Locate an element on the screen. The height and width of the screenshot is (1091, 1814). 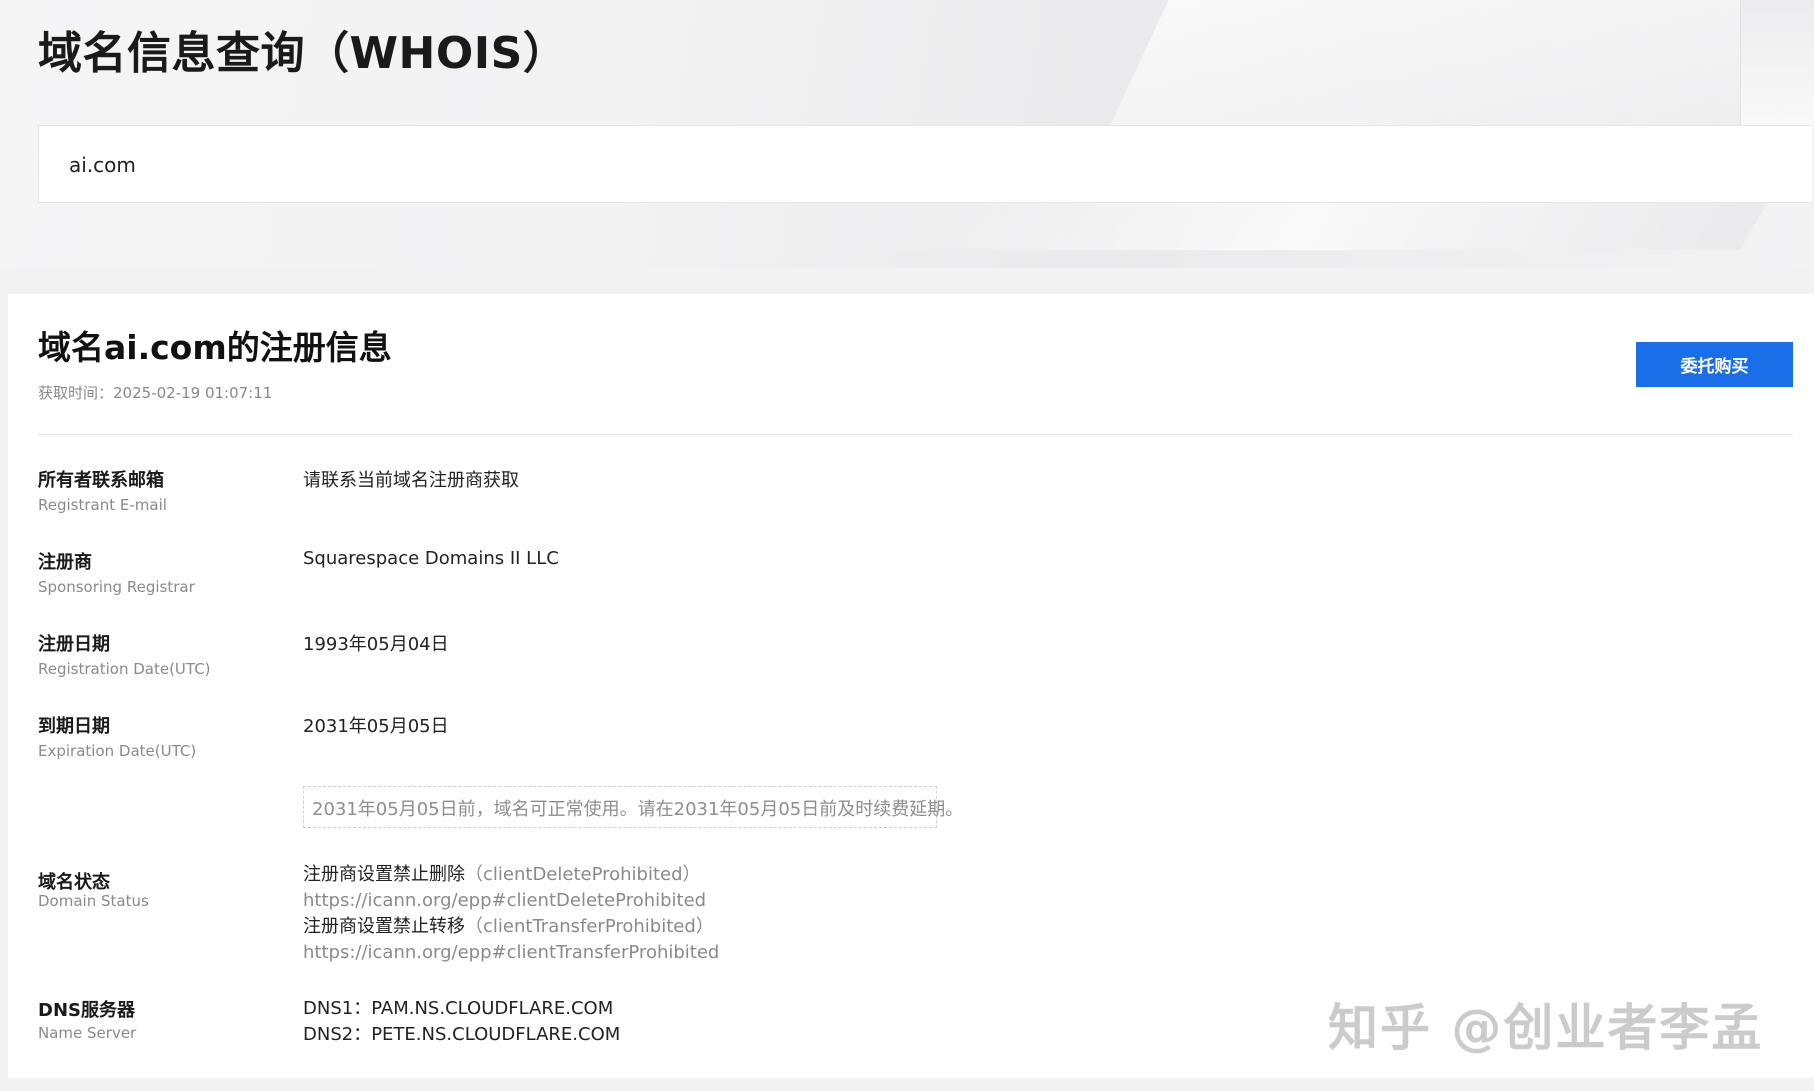
fetch-time-label: 获取时间： is located at coordinates (76, 393).